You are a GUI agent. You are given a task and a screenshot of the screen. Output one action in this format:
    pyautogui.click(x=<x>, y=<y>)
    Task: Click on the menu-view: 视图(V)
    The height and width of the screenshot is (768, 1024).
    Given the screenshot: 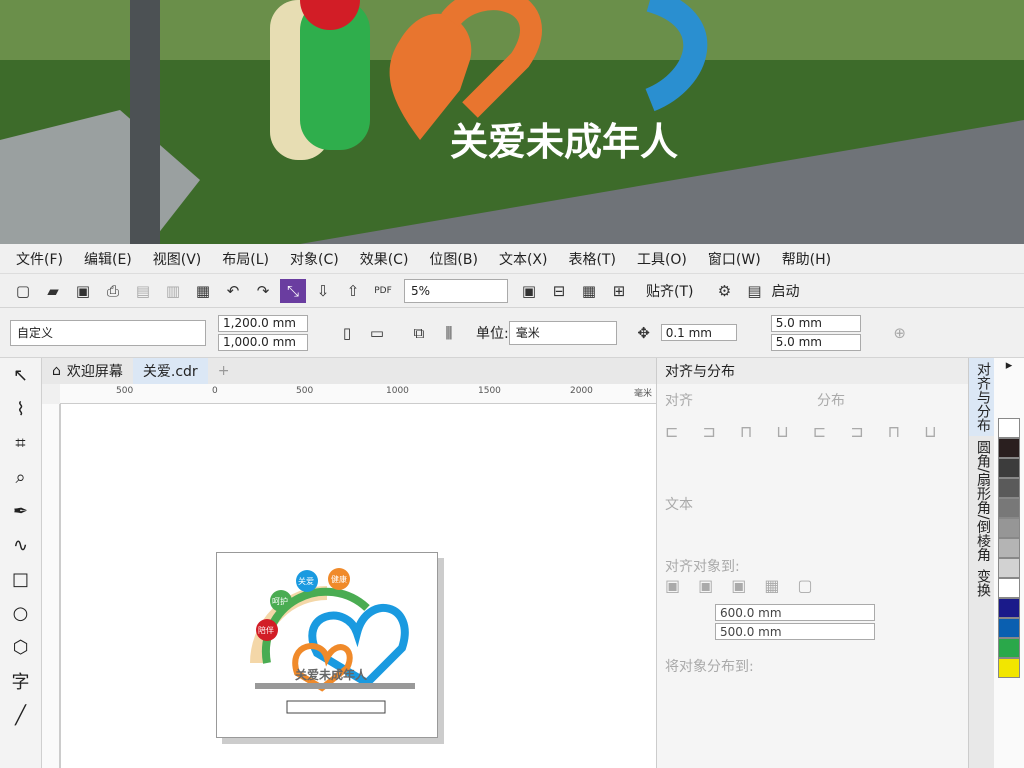 What is the action you would take?
    pyautogui.click(x=177, y=259)
    